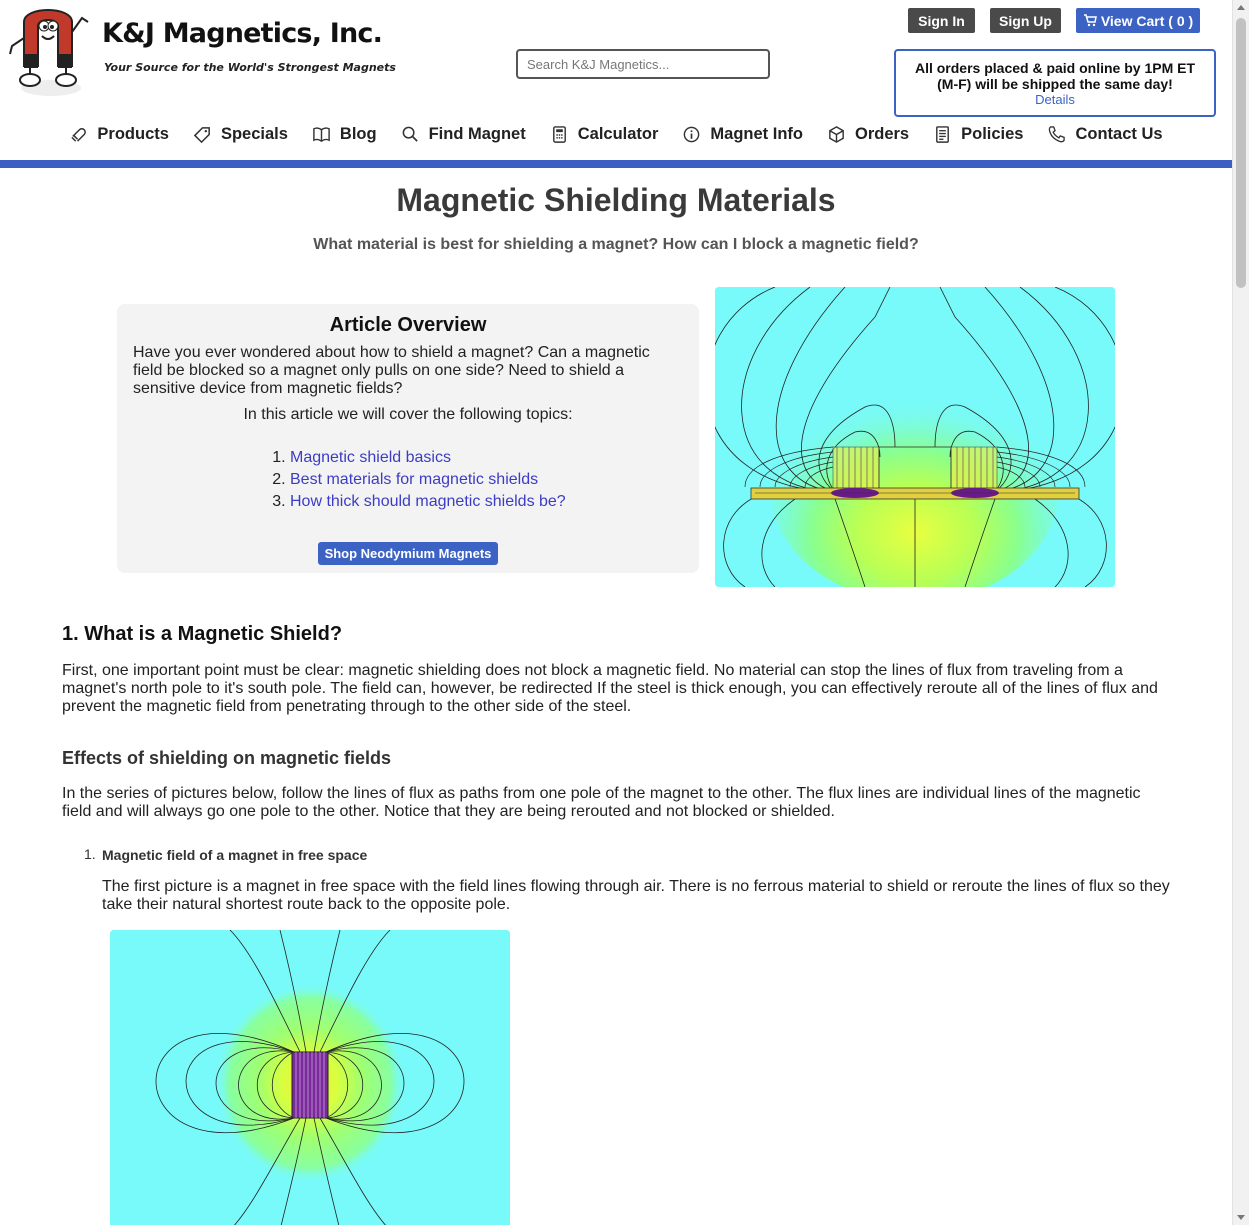 This screenshot has height=1225, width=1249. I want to click on nav-magnet-info: Magnet Info, so click(742, 134).